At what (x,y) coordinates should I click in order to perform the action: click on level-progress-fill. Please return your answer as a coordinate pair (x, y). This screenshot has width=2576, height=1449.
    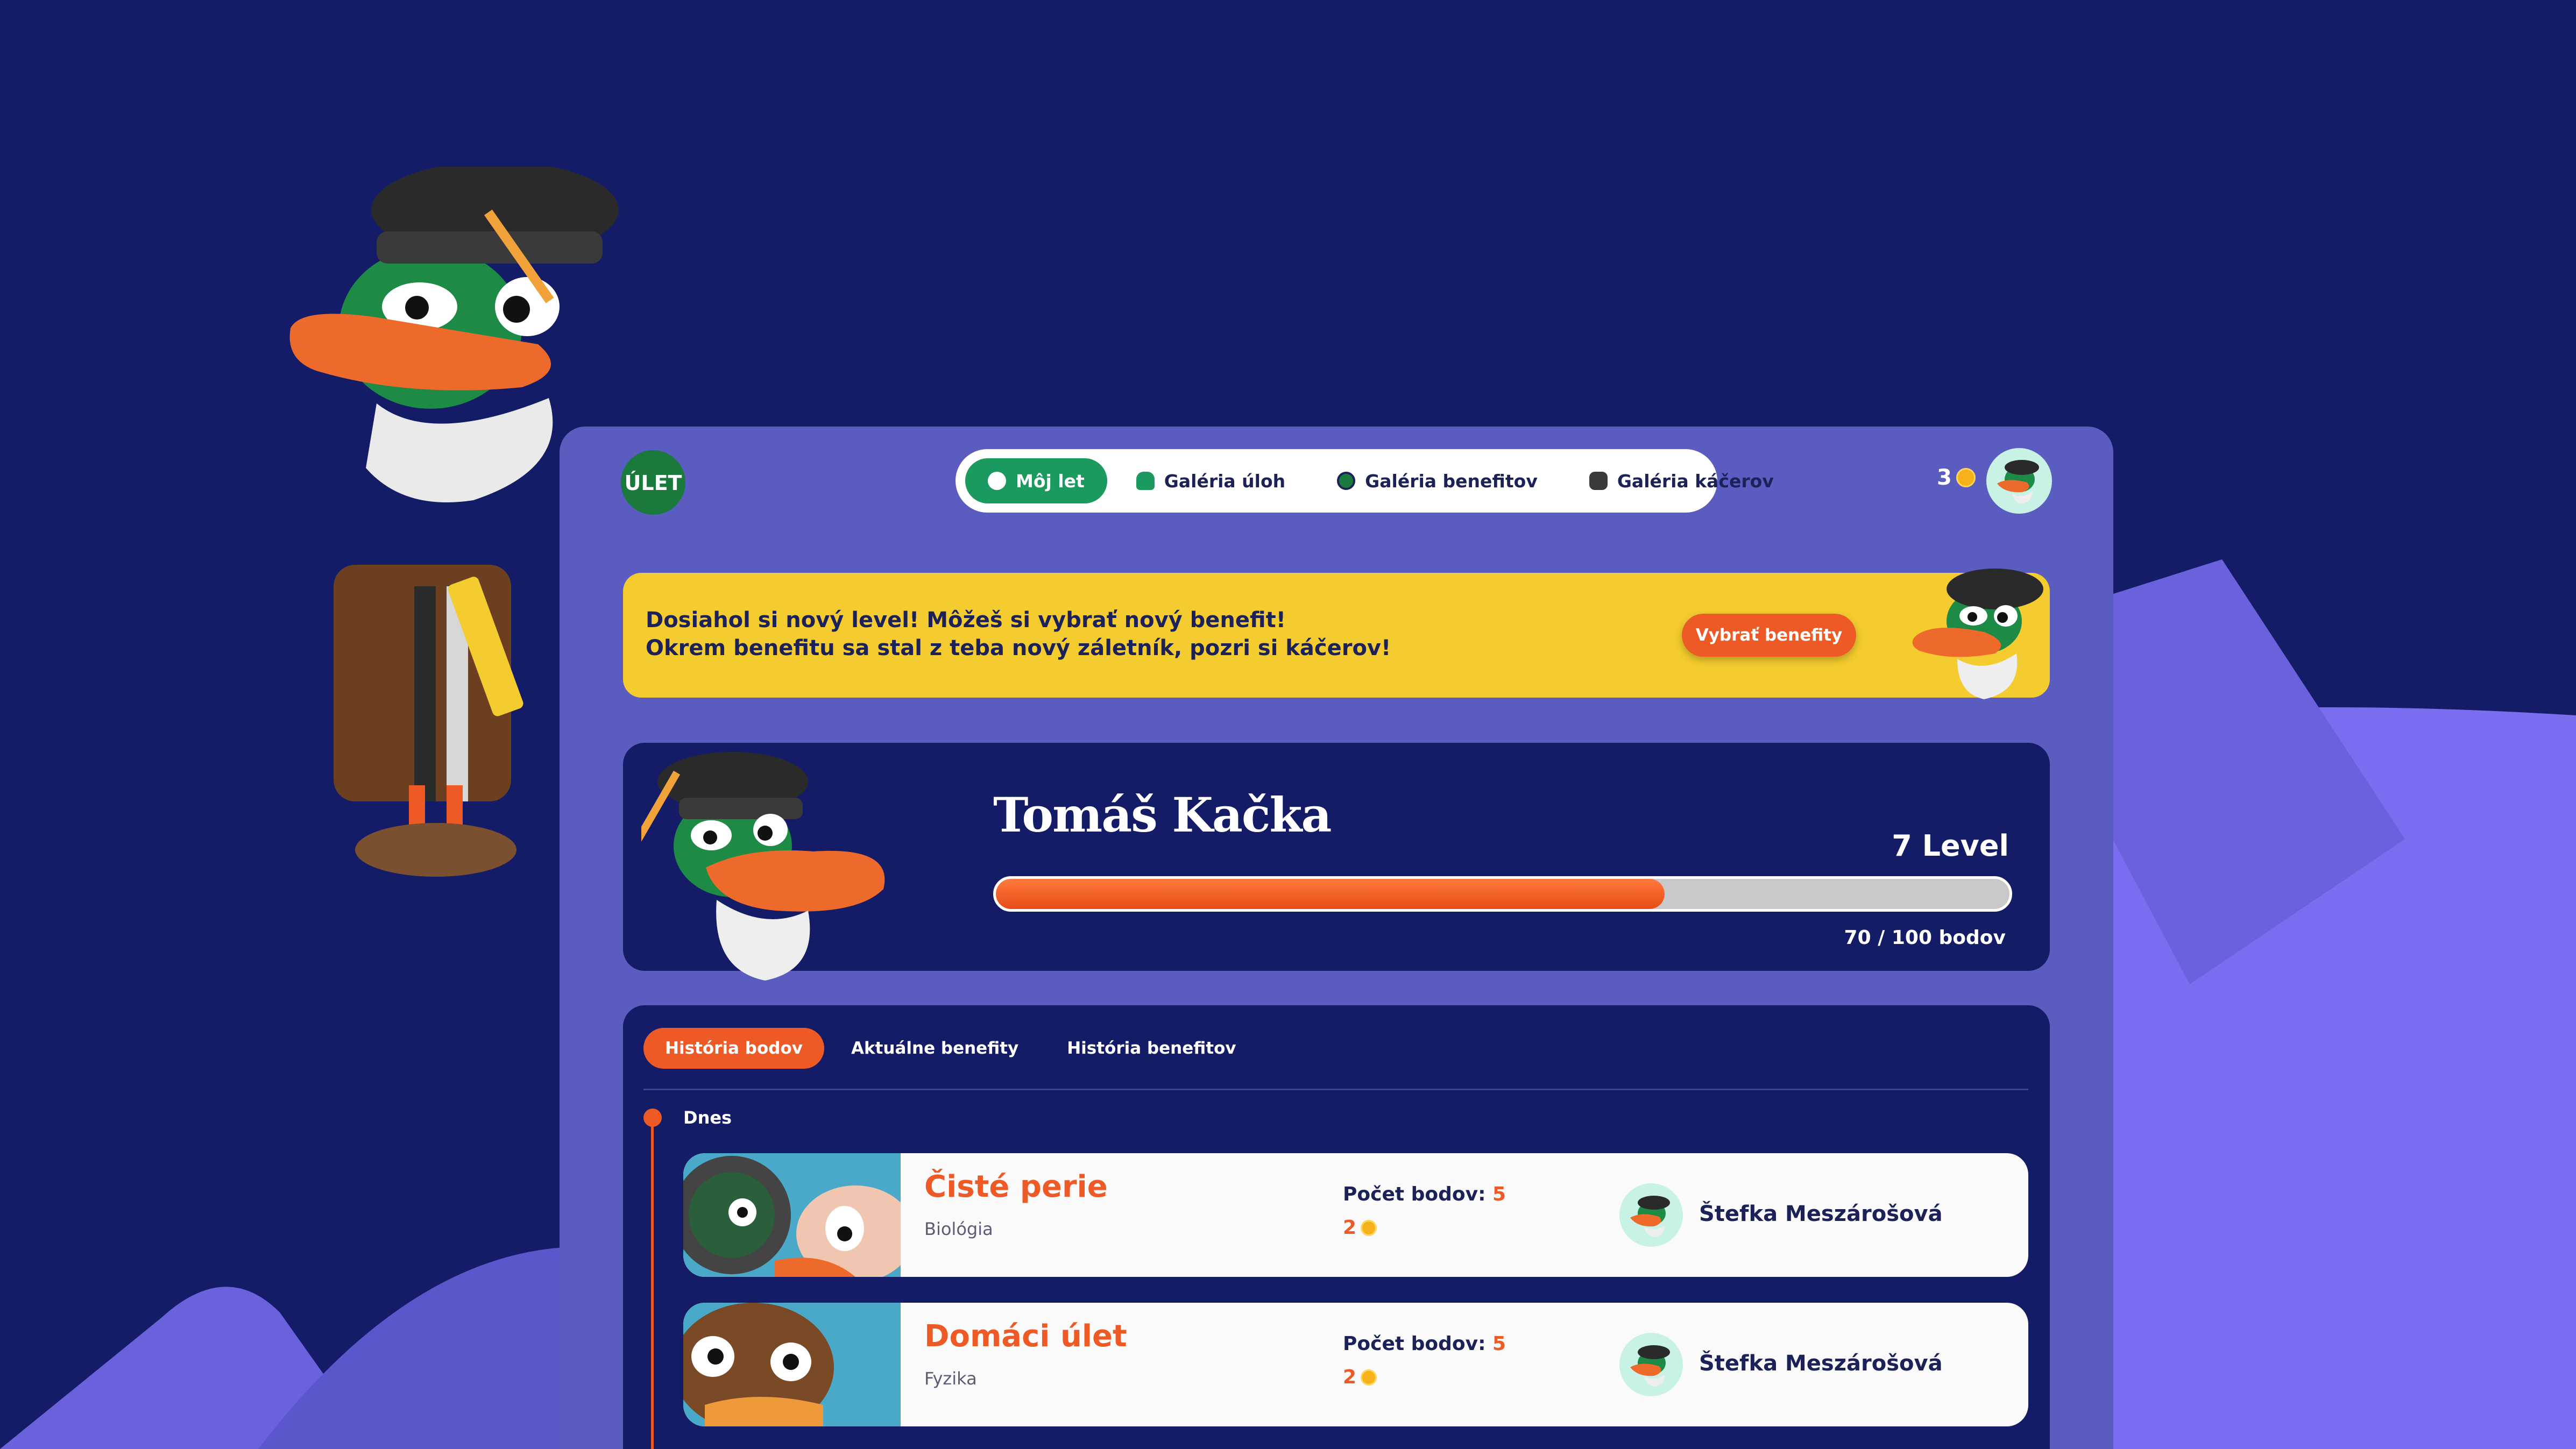
    Looking at the image, I should click on (1330, 894).